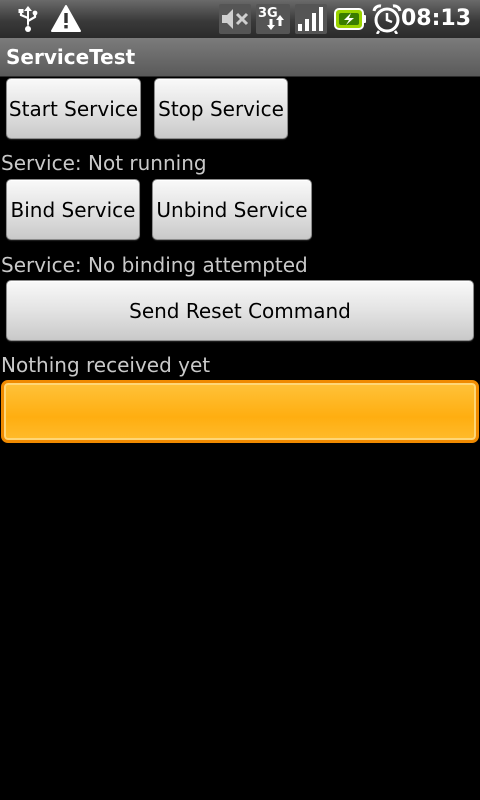 The height and width of the screenshot is (800, 480). Describe the element at coordinates (240, 57) in the screenshot. I see `app-title-bar: ServiceTest` at that location.